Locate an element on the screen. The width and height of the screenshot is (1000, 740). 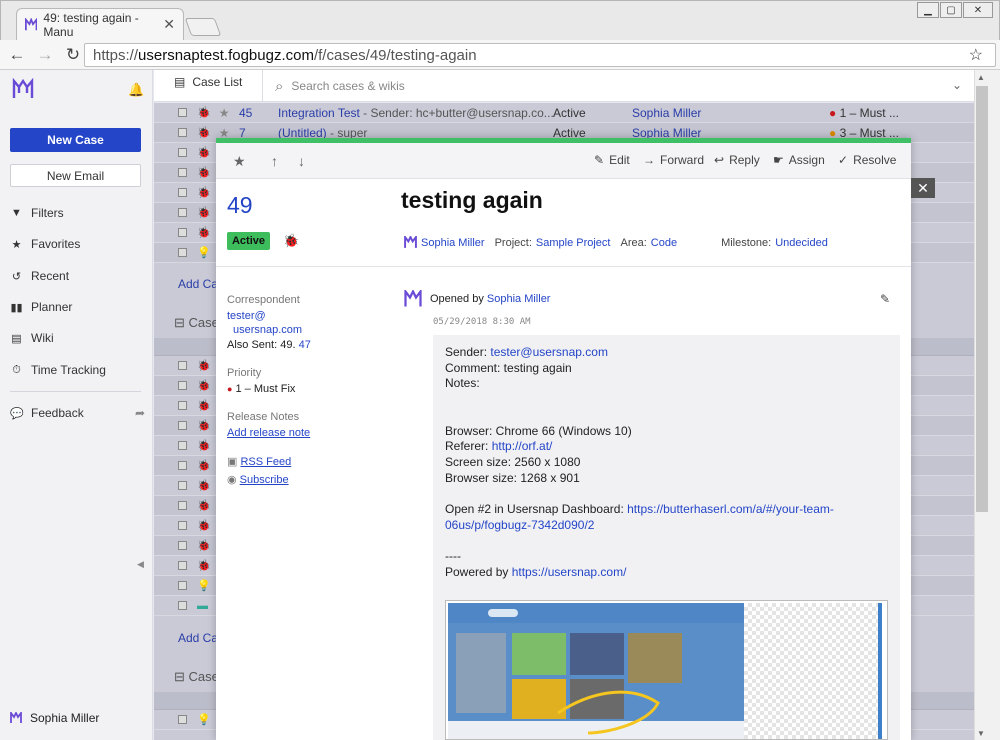
area-link: Code is located at coordinates (664, 243).